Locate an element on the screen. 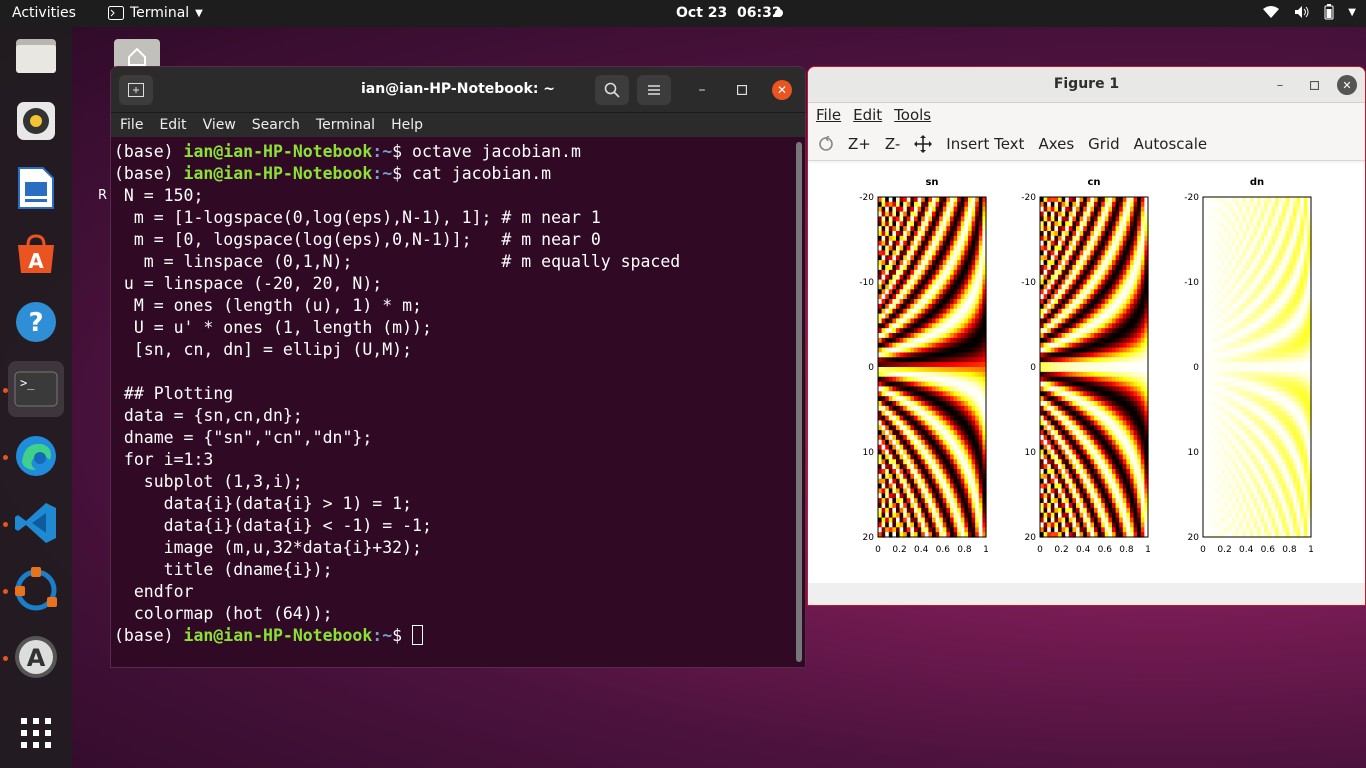 The height and width of the screenshot is (768, 1366). octave-icon is located at coordinates (36, 590).